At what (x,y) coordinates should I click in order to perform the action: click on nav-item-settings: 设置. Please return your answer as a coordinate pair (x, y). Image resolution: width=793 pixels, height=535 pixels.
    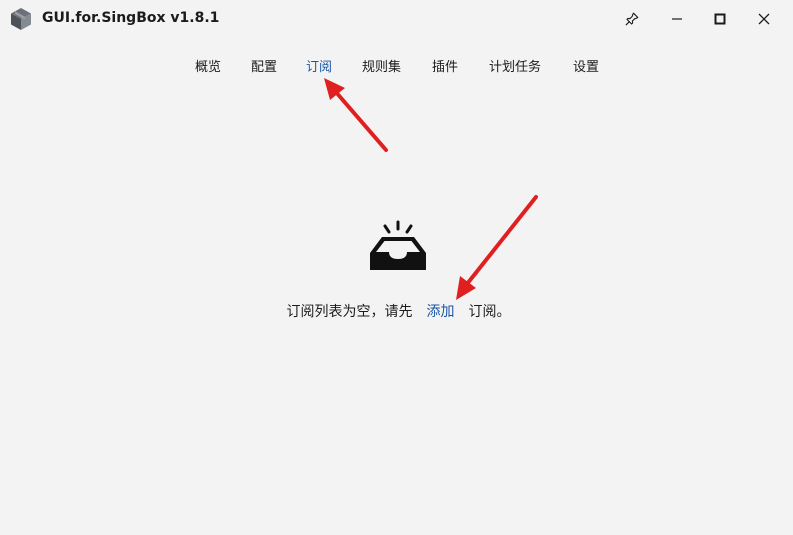
    Looking at the image, I should click on (586, 65).